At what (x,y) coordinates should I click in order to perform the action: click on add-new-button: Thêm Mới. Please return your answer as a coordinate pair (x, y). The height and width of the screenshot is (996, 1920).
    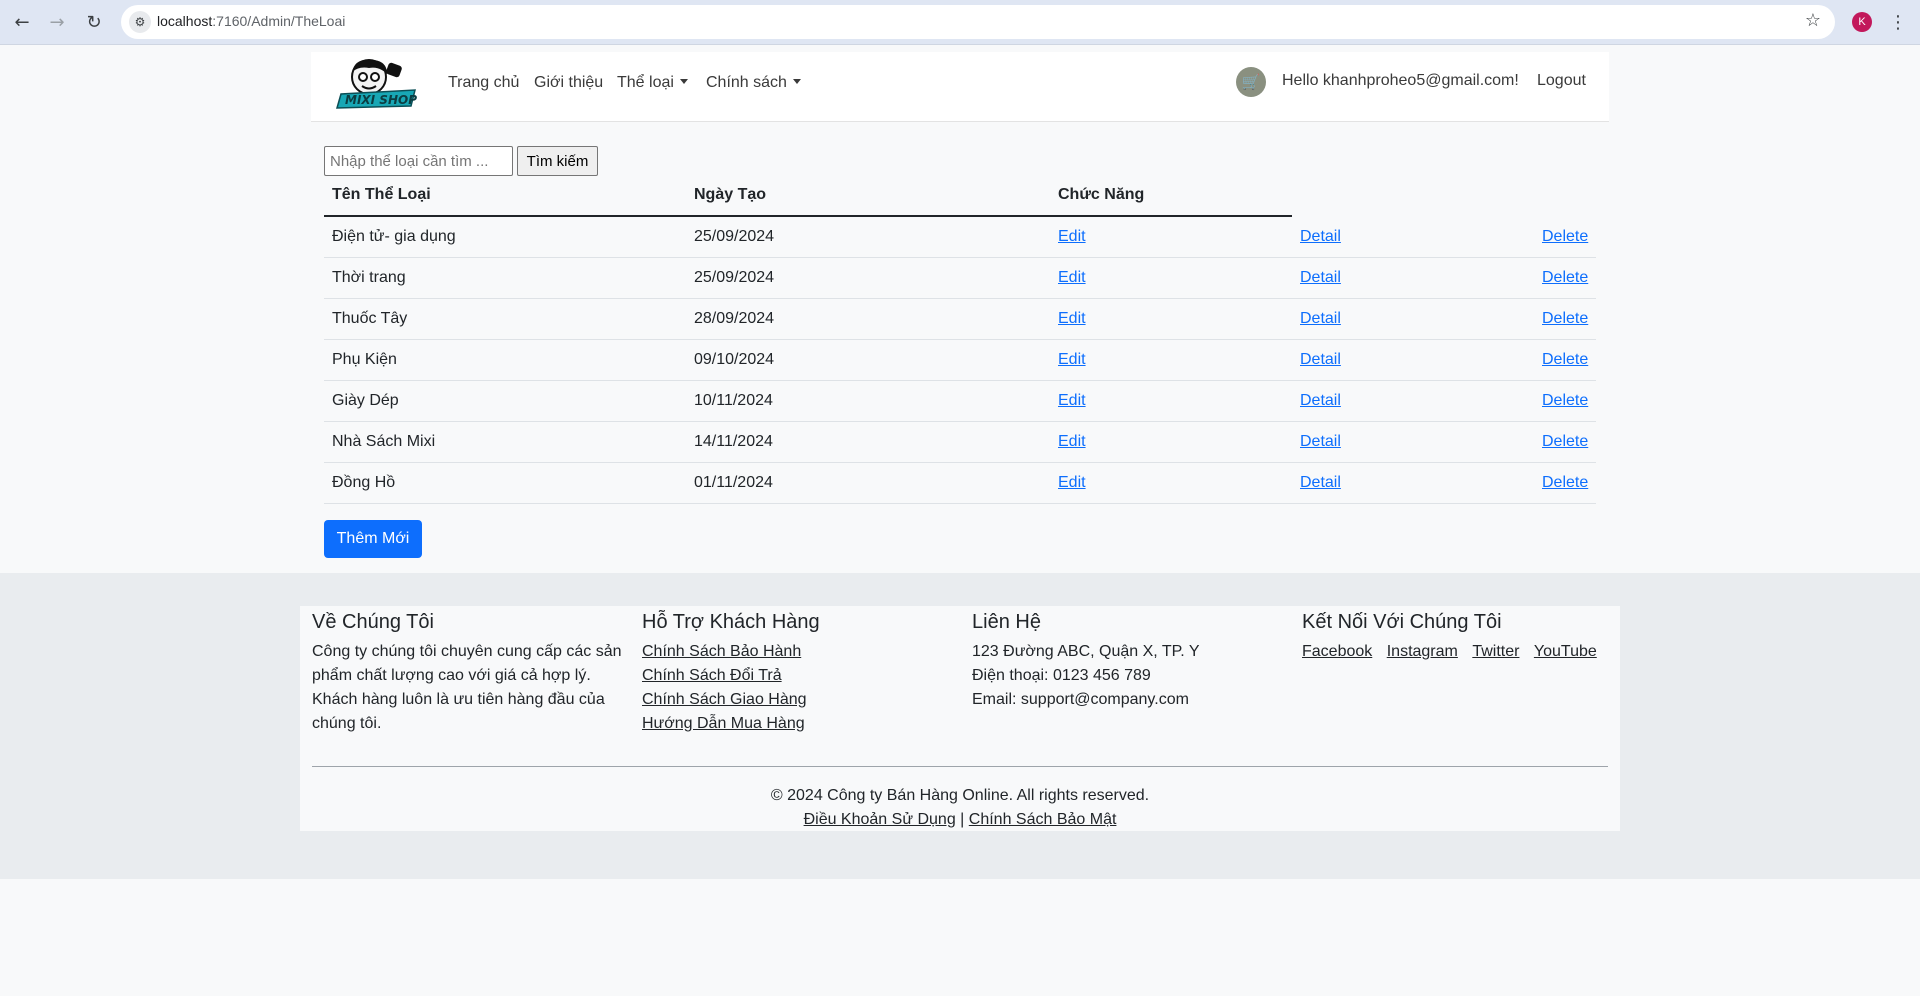
    Looking at the image, I should click on (373, 539).